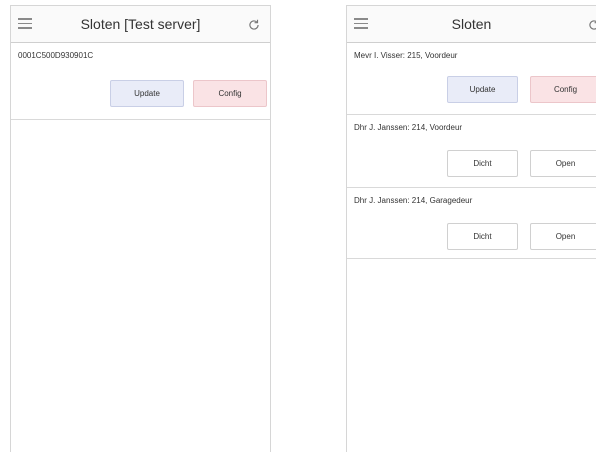 The image size is (596, 452). I want to click on lock-name: Mevr I. Visser: 215, Voordeur, so click(406, 55).